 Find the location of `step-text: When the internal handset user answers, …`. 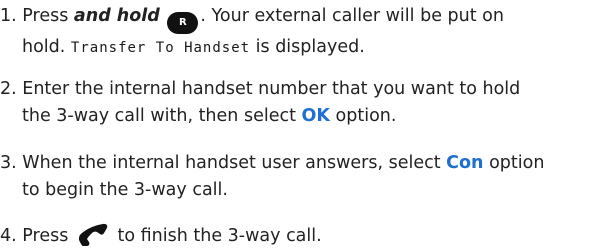

step-text: When the internal handset user answers, … is located at coordinates (231, 163).